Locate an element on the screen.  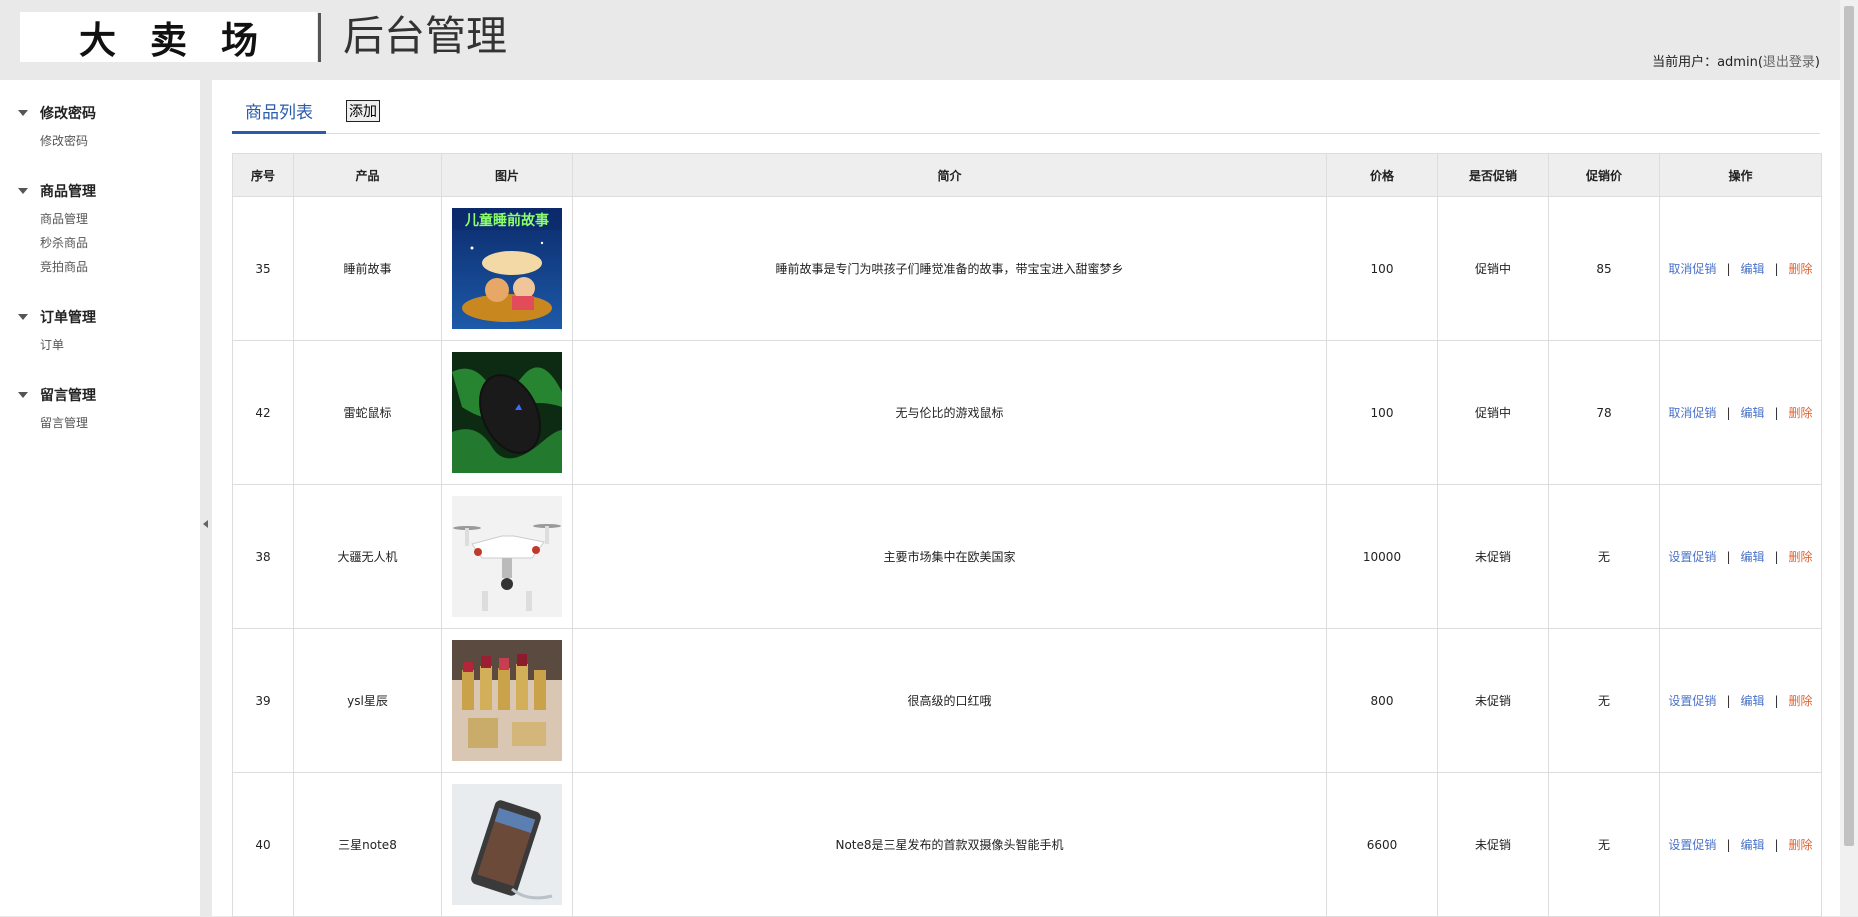
page-title: 后台管理 is located at coordinates (425, 36).